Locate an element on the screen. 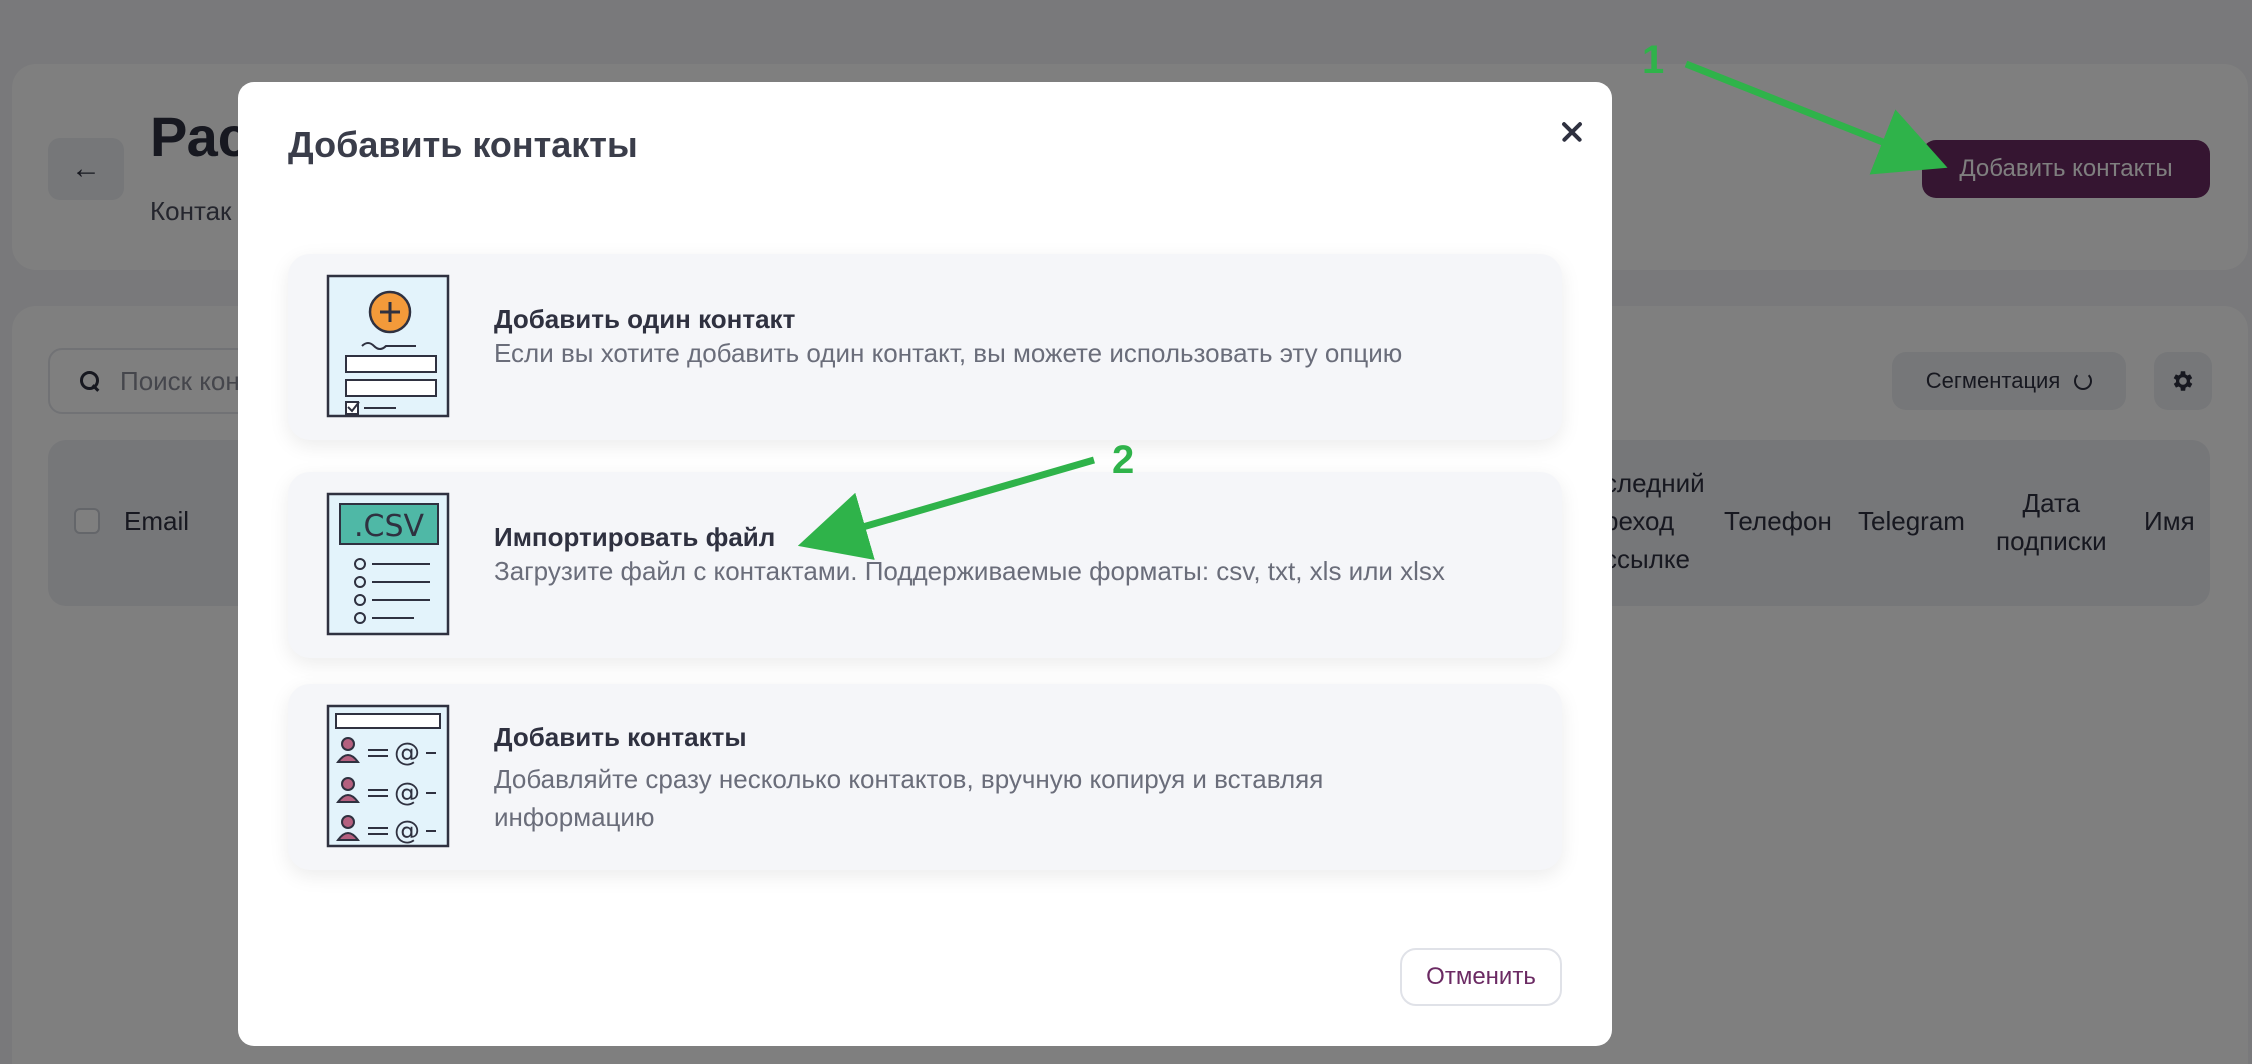  arrow-to-import-option is located at coordinates (946, 508).